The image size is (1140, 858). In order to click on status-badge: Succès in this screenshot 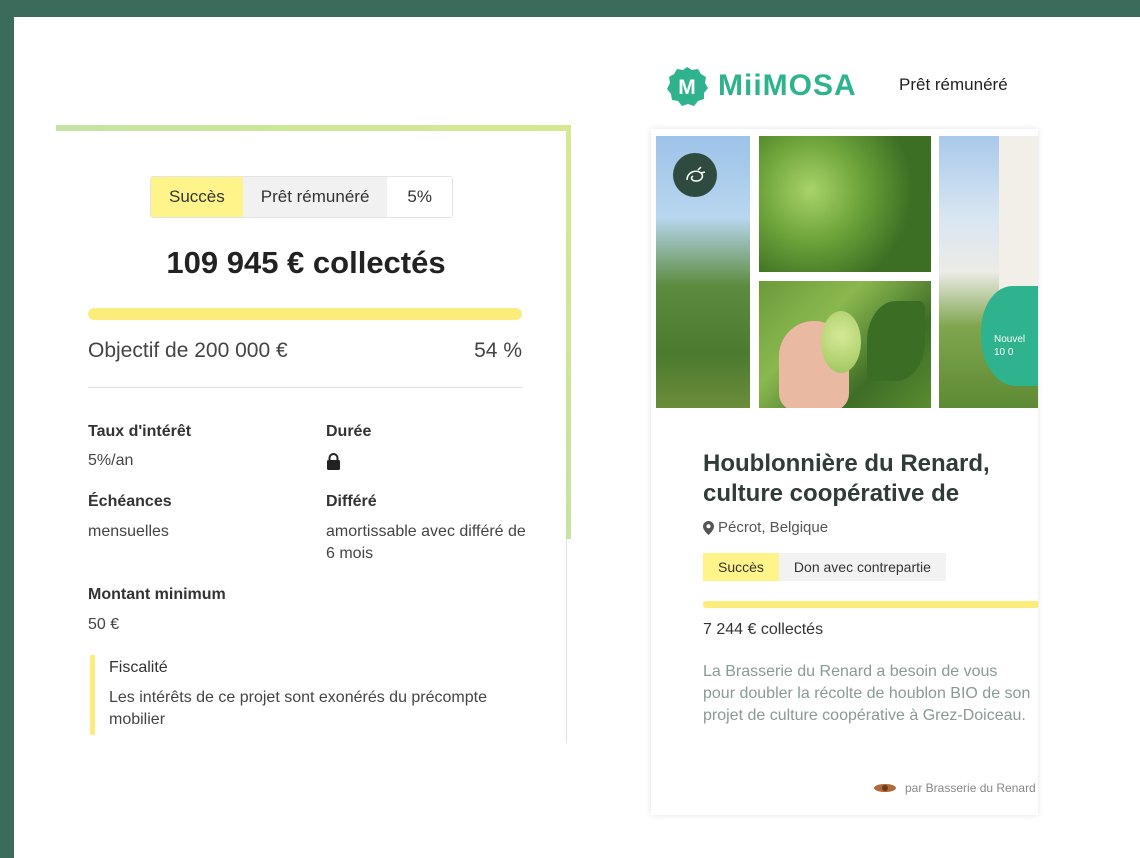, I will do `click(197, 197)`.